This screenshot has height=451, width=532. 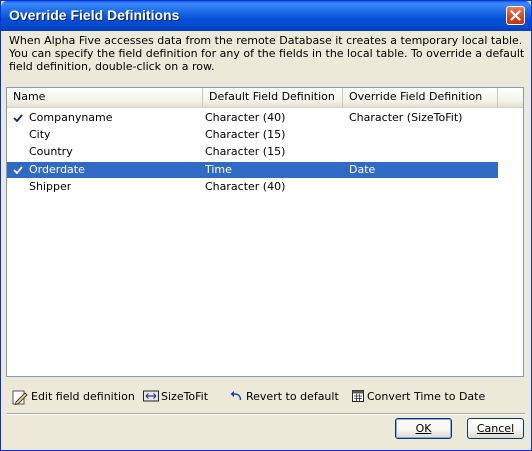 What do you see at coordinates (151, 396) in the screenshot?
I see `resize-horizontal-icon` at bounding box center [151, 396].